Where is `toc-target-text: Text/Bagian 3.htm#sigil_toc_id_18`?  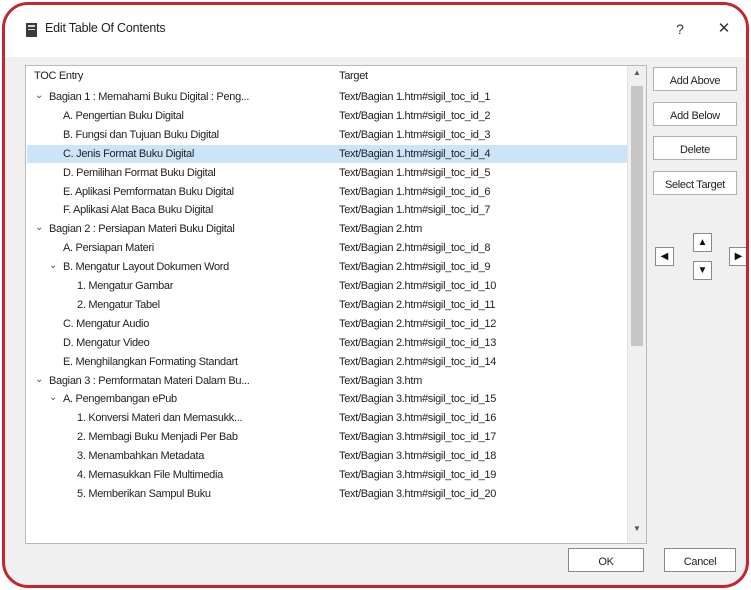 toc-target-text: Text/Bagian 3.htm#sigil_toc_id_18 is located at coordinates (418, 456).